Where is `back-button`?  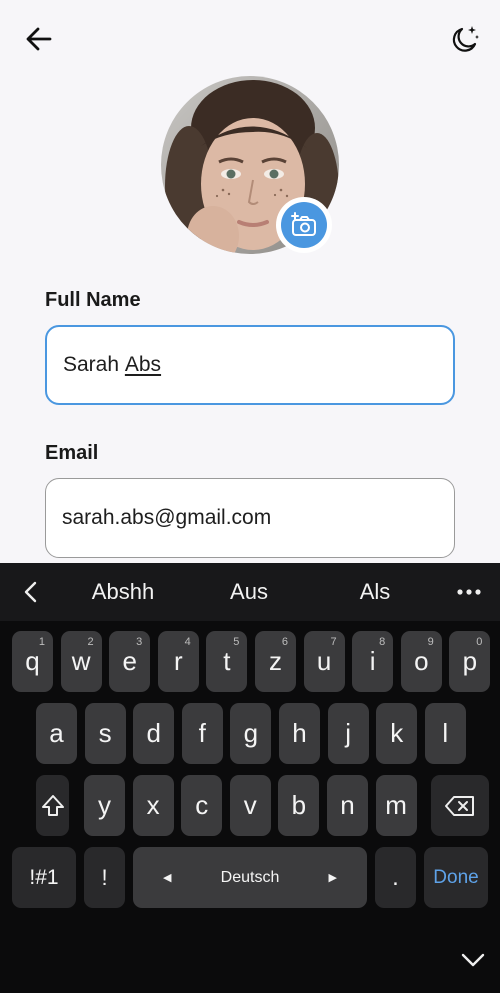 back-button is located at coordinates (39, 39).